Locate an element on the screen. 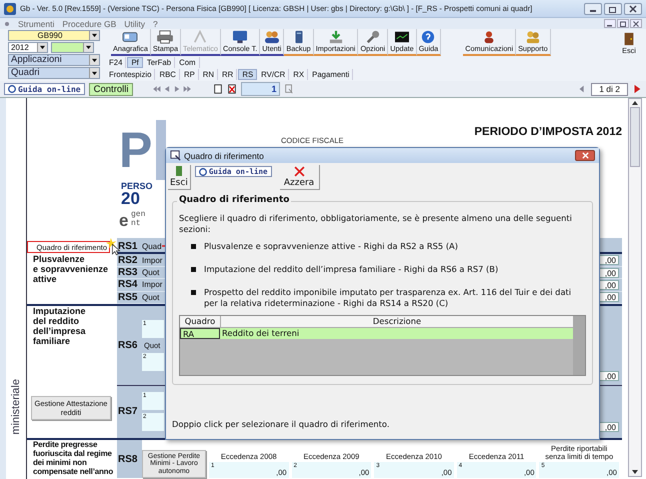 Image resolution: width=646 pixels, height=479 pixels. column-header: Quadro is located at coordinates (200, 321).